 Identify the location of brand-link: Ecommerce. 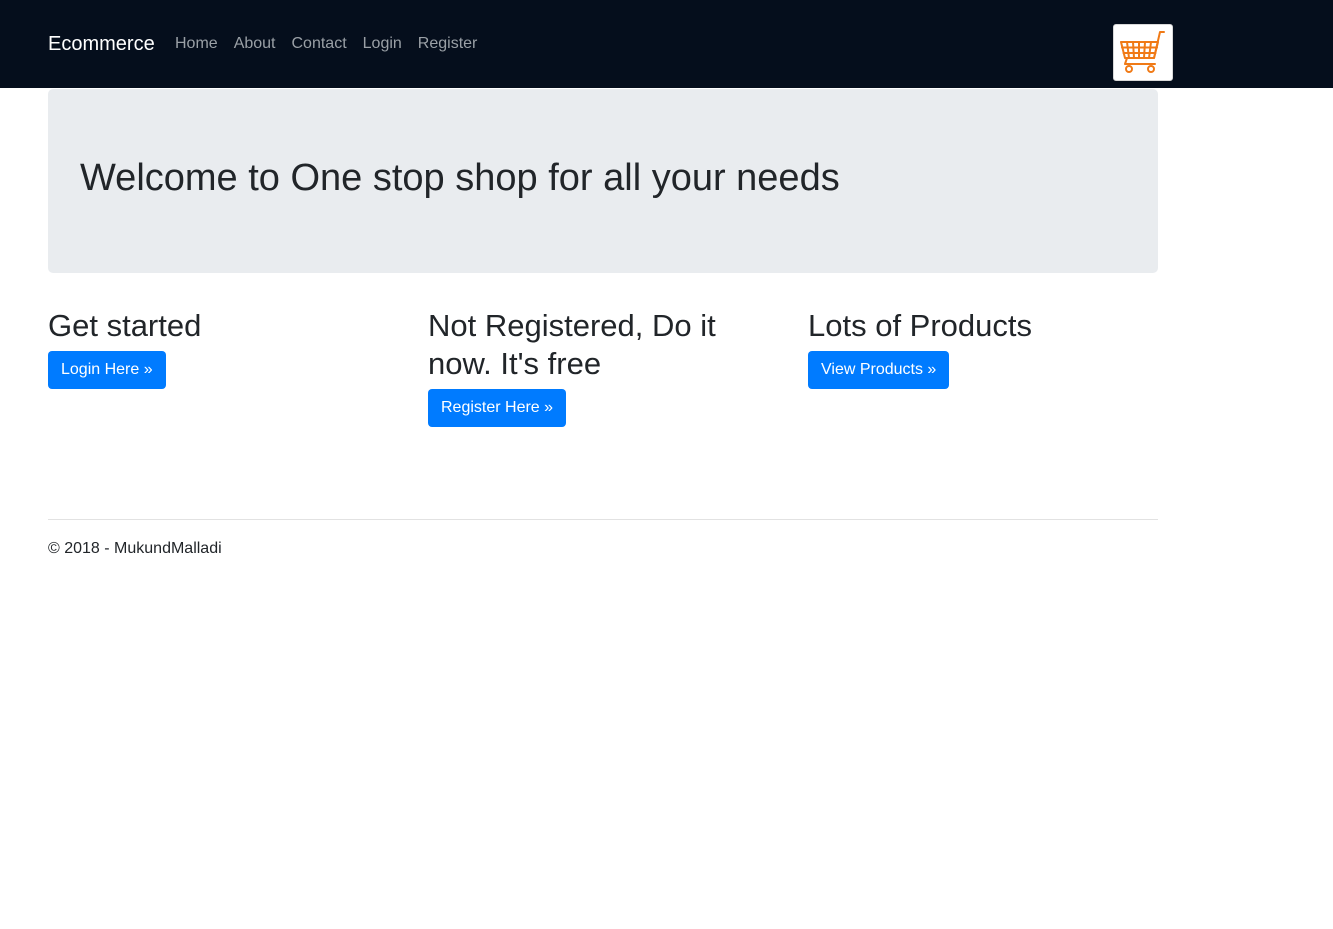
(101, 44).